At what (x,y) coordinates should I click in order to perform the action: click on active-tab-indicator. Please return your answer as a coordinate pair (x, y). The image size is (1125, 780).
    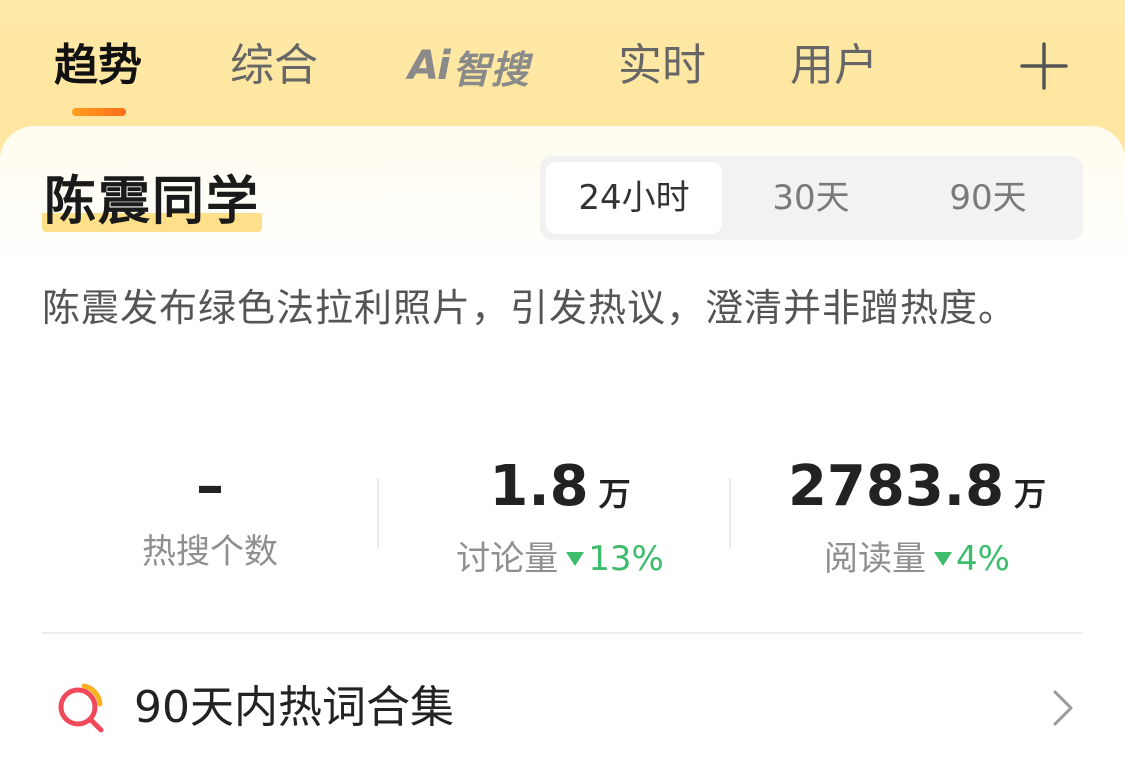
    Looking at the image, I should click on (99, 112).